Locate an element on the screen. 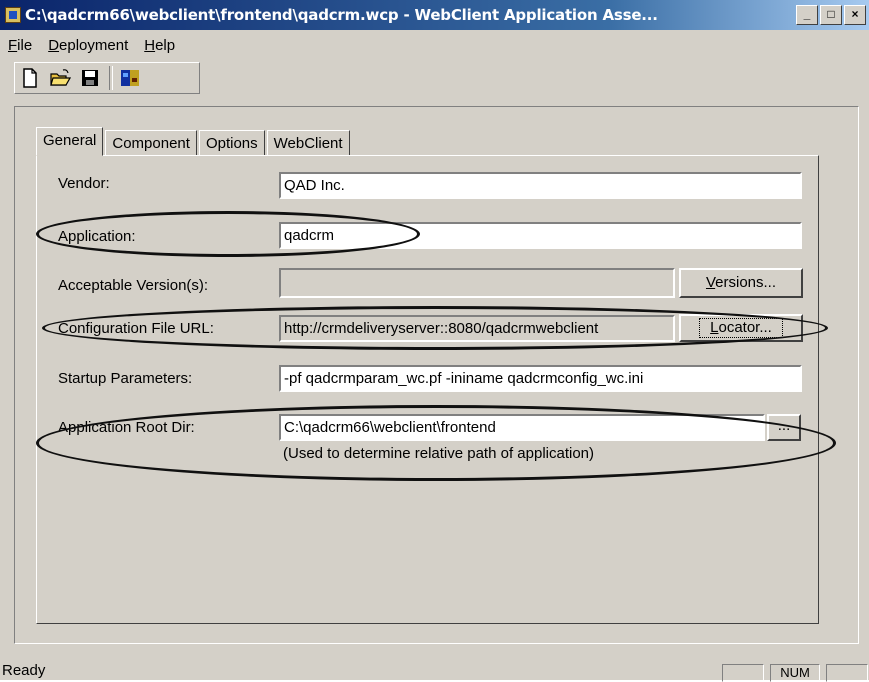  menu-help: Help is located at coordinates (159, 45).